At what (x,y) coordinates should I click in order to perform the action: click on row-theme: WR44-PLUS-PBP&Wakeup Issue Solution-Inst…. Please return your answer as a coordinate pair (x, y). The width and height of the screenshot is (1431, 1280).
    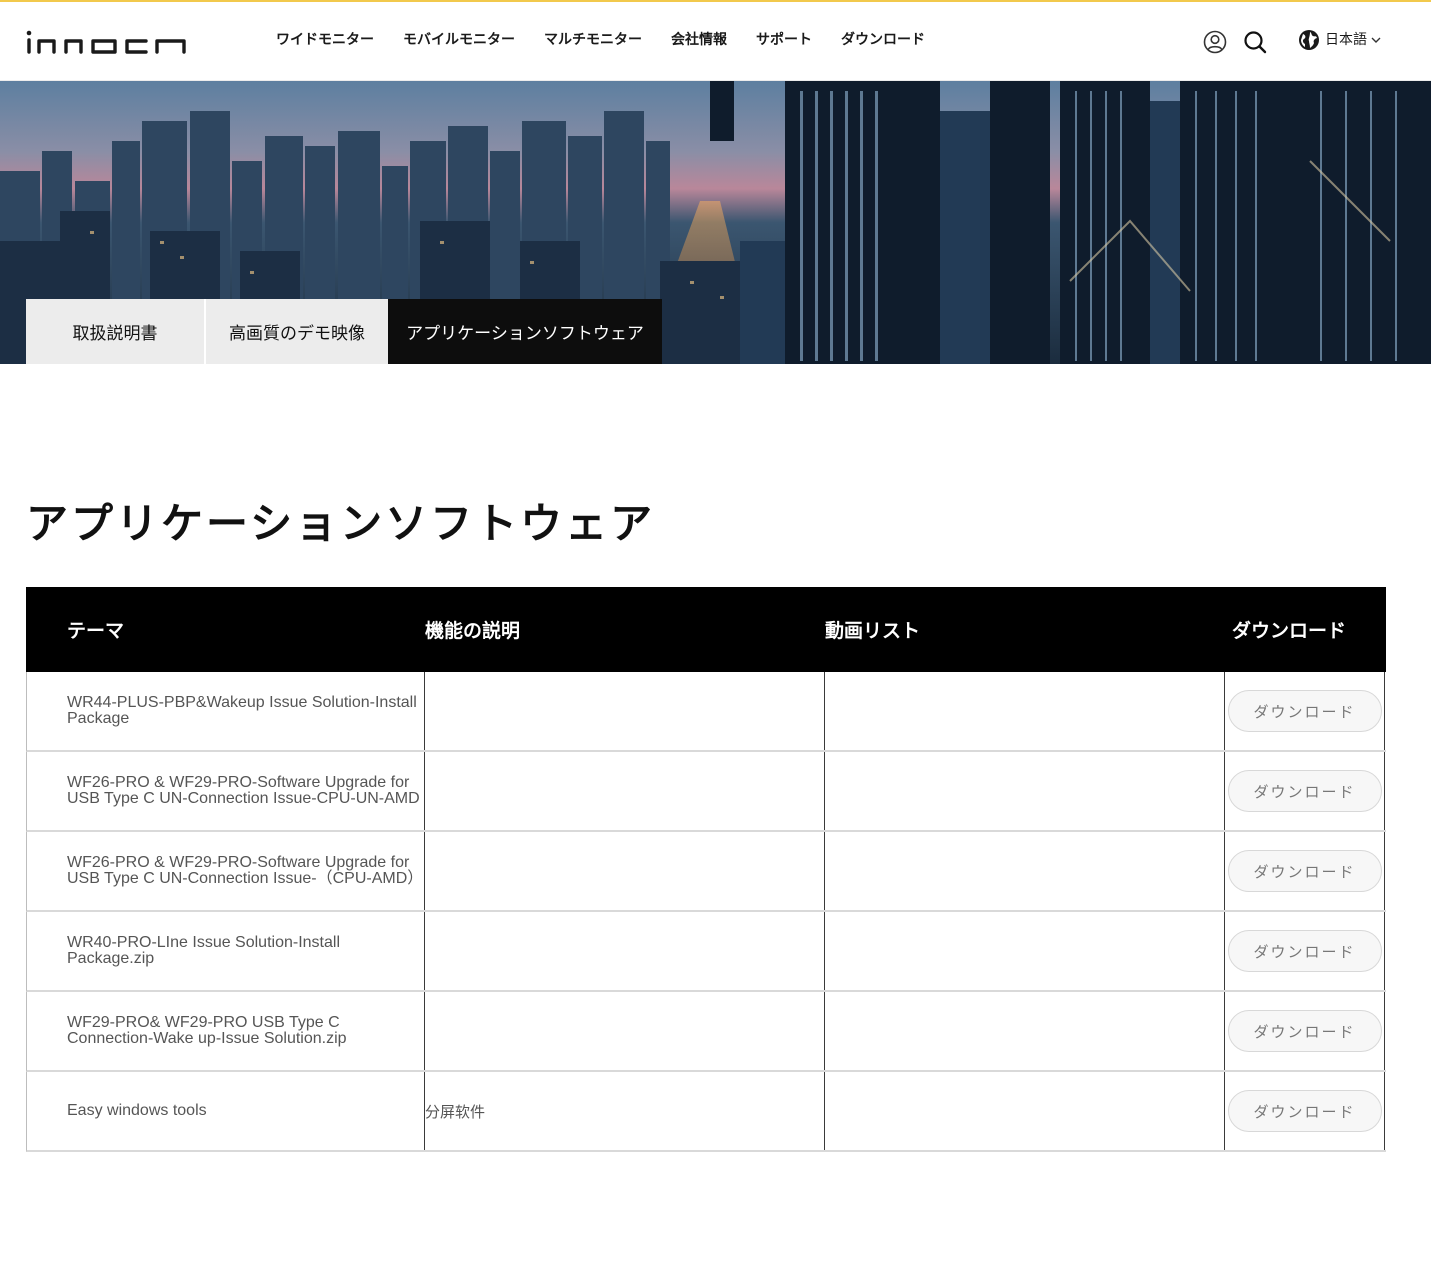
    Looking at the image, I should click on (242, 710).